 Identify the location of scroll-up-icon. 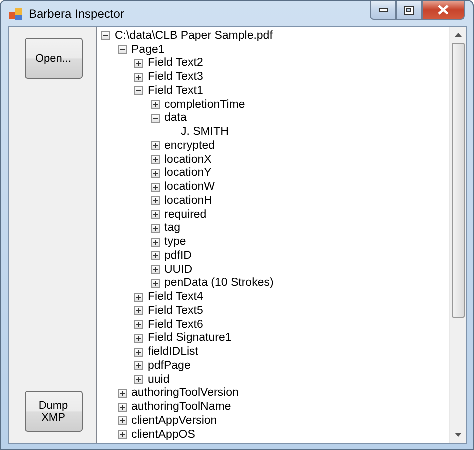
(458, 35).